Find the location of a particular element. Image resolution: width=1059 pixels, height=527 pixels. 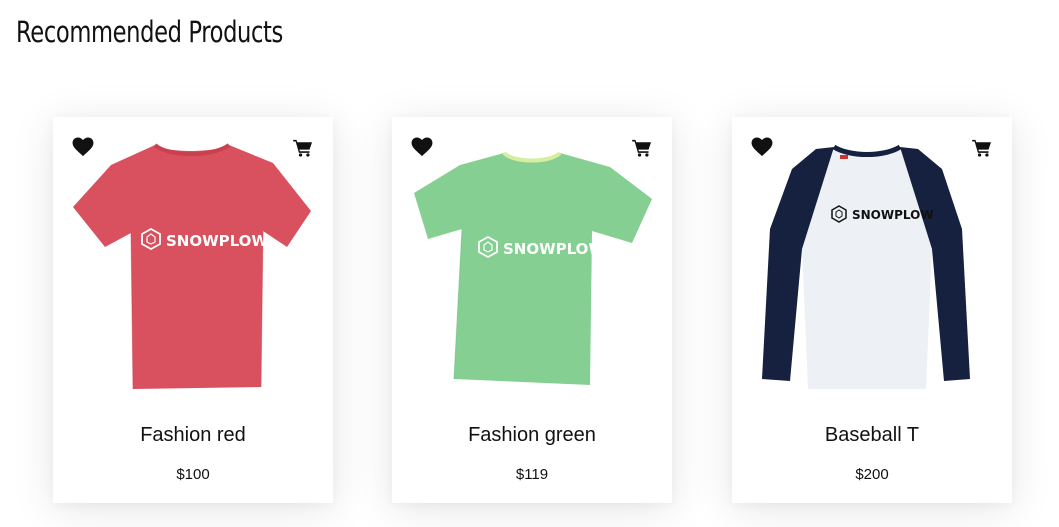

product-name: Baseball T is located at coordinates (872, 435).